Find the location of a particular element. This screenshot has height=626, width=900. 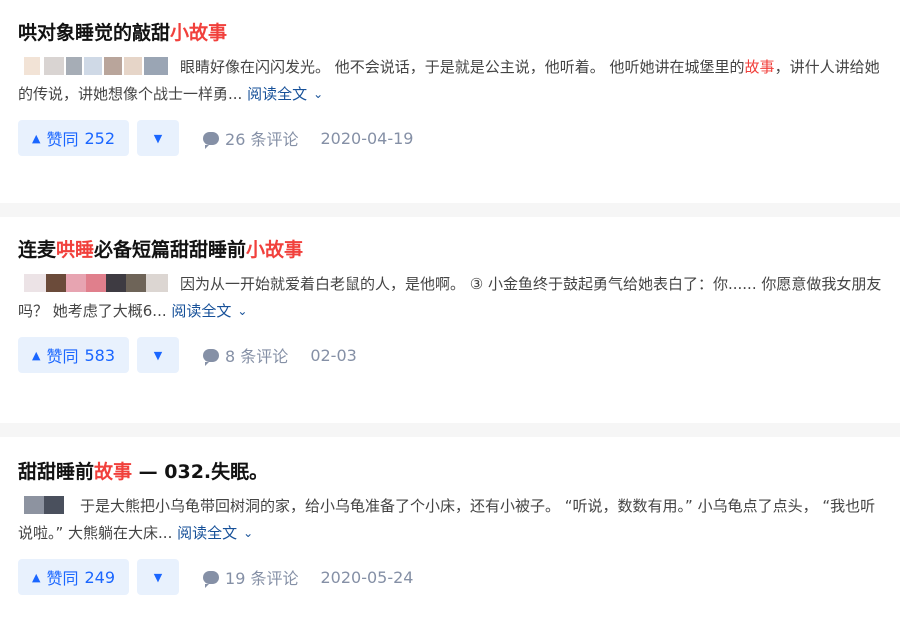

answer-title: 哄对象睡觉的敲甜小故事 is located at coordinates (450, 33).